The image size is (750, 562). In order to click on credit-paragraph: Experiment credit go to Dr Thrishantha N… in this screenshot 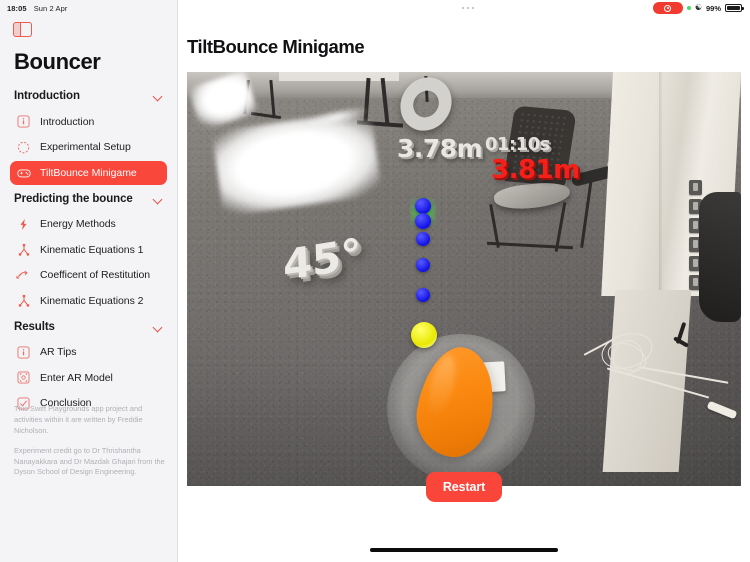, I will do `click(89, 461)`.